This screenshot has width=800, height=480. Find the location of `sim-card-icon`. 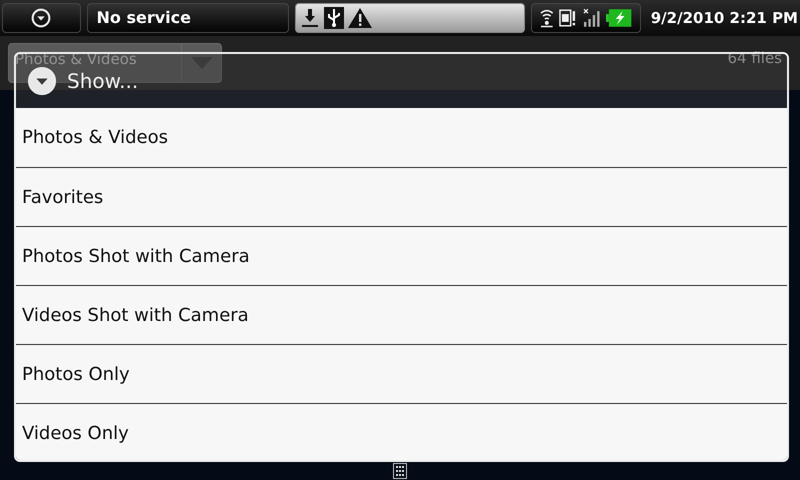

sim-card-icon is located at coordinates (568, 18).